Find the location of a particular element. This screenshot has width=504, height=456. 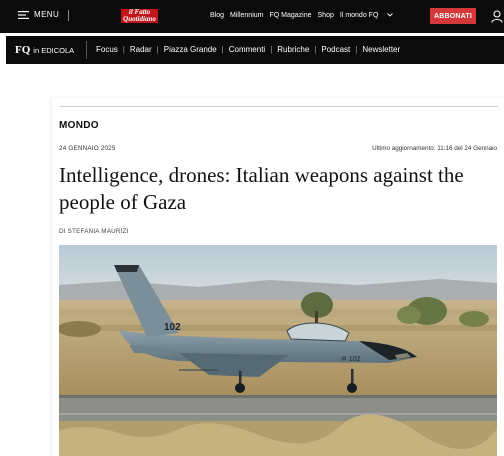

user-icon is located at coordinates (497, 16).